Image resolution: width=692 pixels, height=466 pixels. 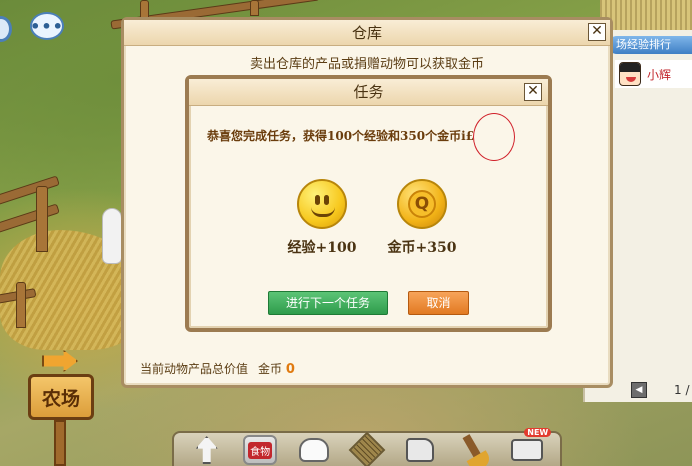 I want to click on food-label: 食物, so click(x=260, y=450).